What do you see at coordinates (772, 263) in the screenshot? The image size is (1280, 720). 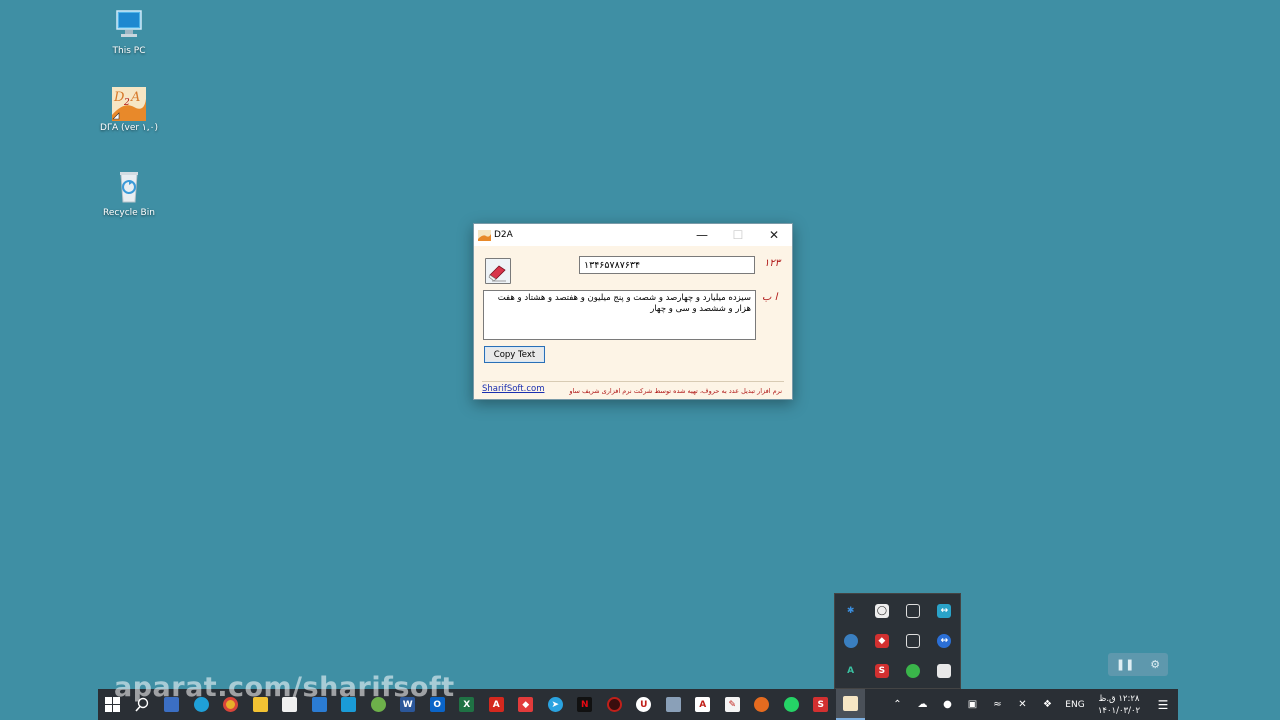 I see `number-field-label: ۱۲۳` at bounding box center [772, 263].